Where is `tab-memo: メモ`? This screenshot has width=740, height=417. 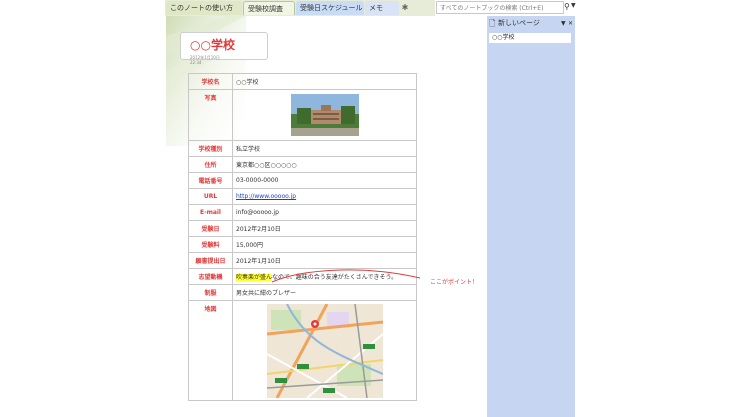
tab-memo: メモ is located at coordinates (382, 8).